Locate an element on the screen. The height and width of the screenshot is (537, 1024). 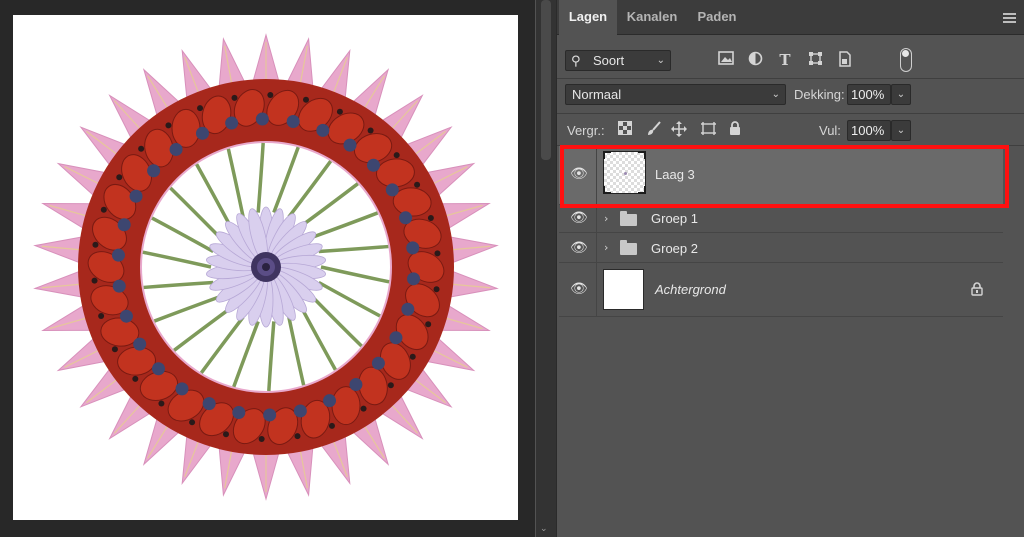
layer-thumbnail is located at coordinates (623, 289).